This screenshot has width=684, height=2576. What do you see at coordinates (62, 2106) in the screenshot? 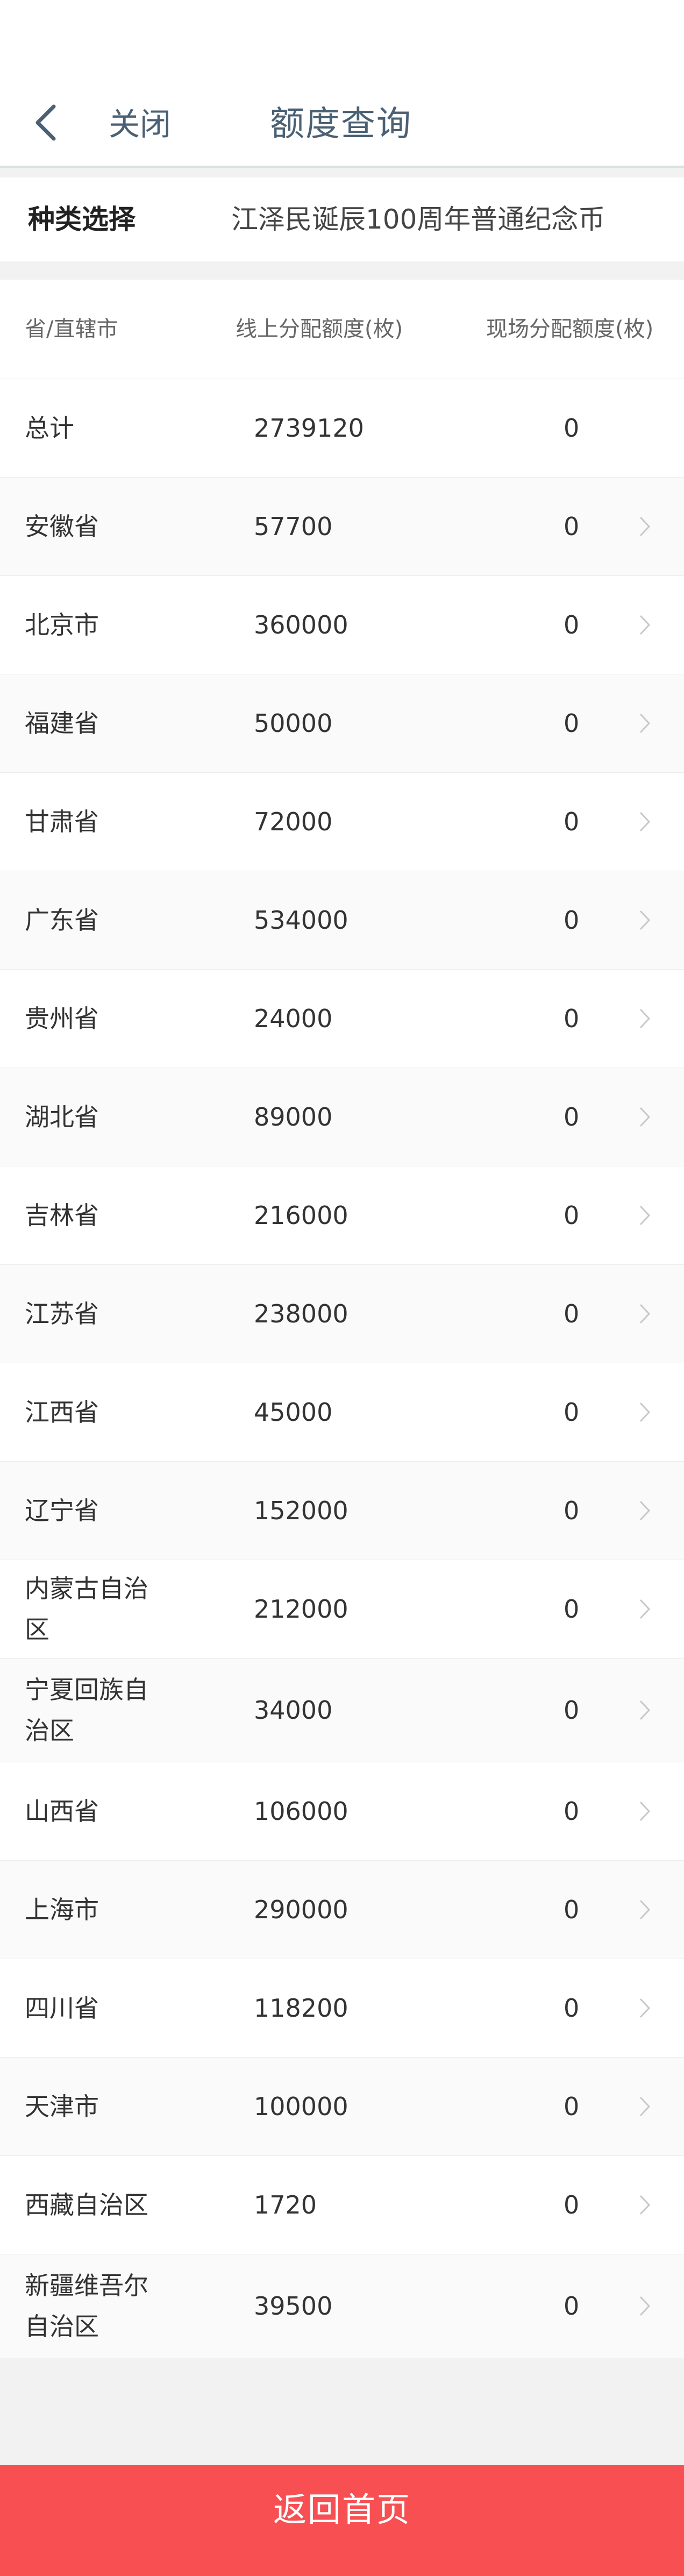
I see `row-name: 天津市` at bounding box center [62, 2106].